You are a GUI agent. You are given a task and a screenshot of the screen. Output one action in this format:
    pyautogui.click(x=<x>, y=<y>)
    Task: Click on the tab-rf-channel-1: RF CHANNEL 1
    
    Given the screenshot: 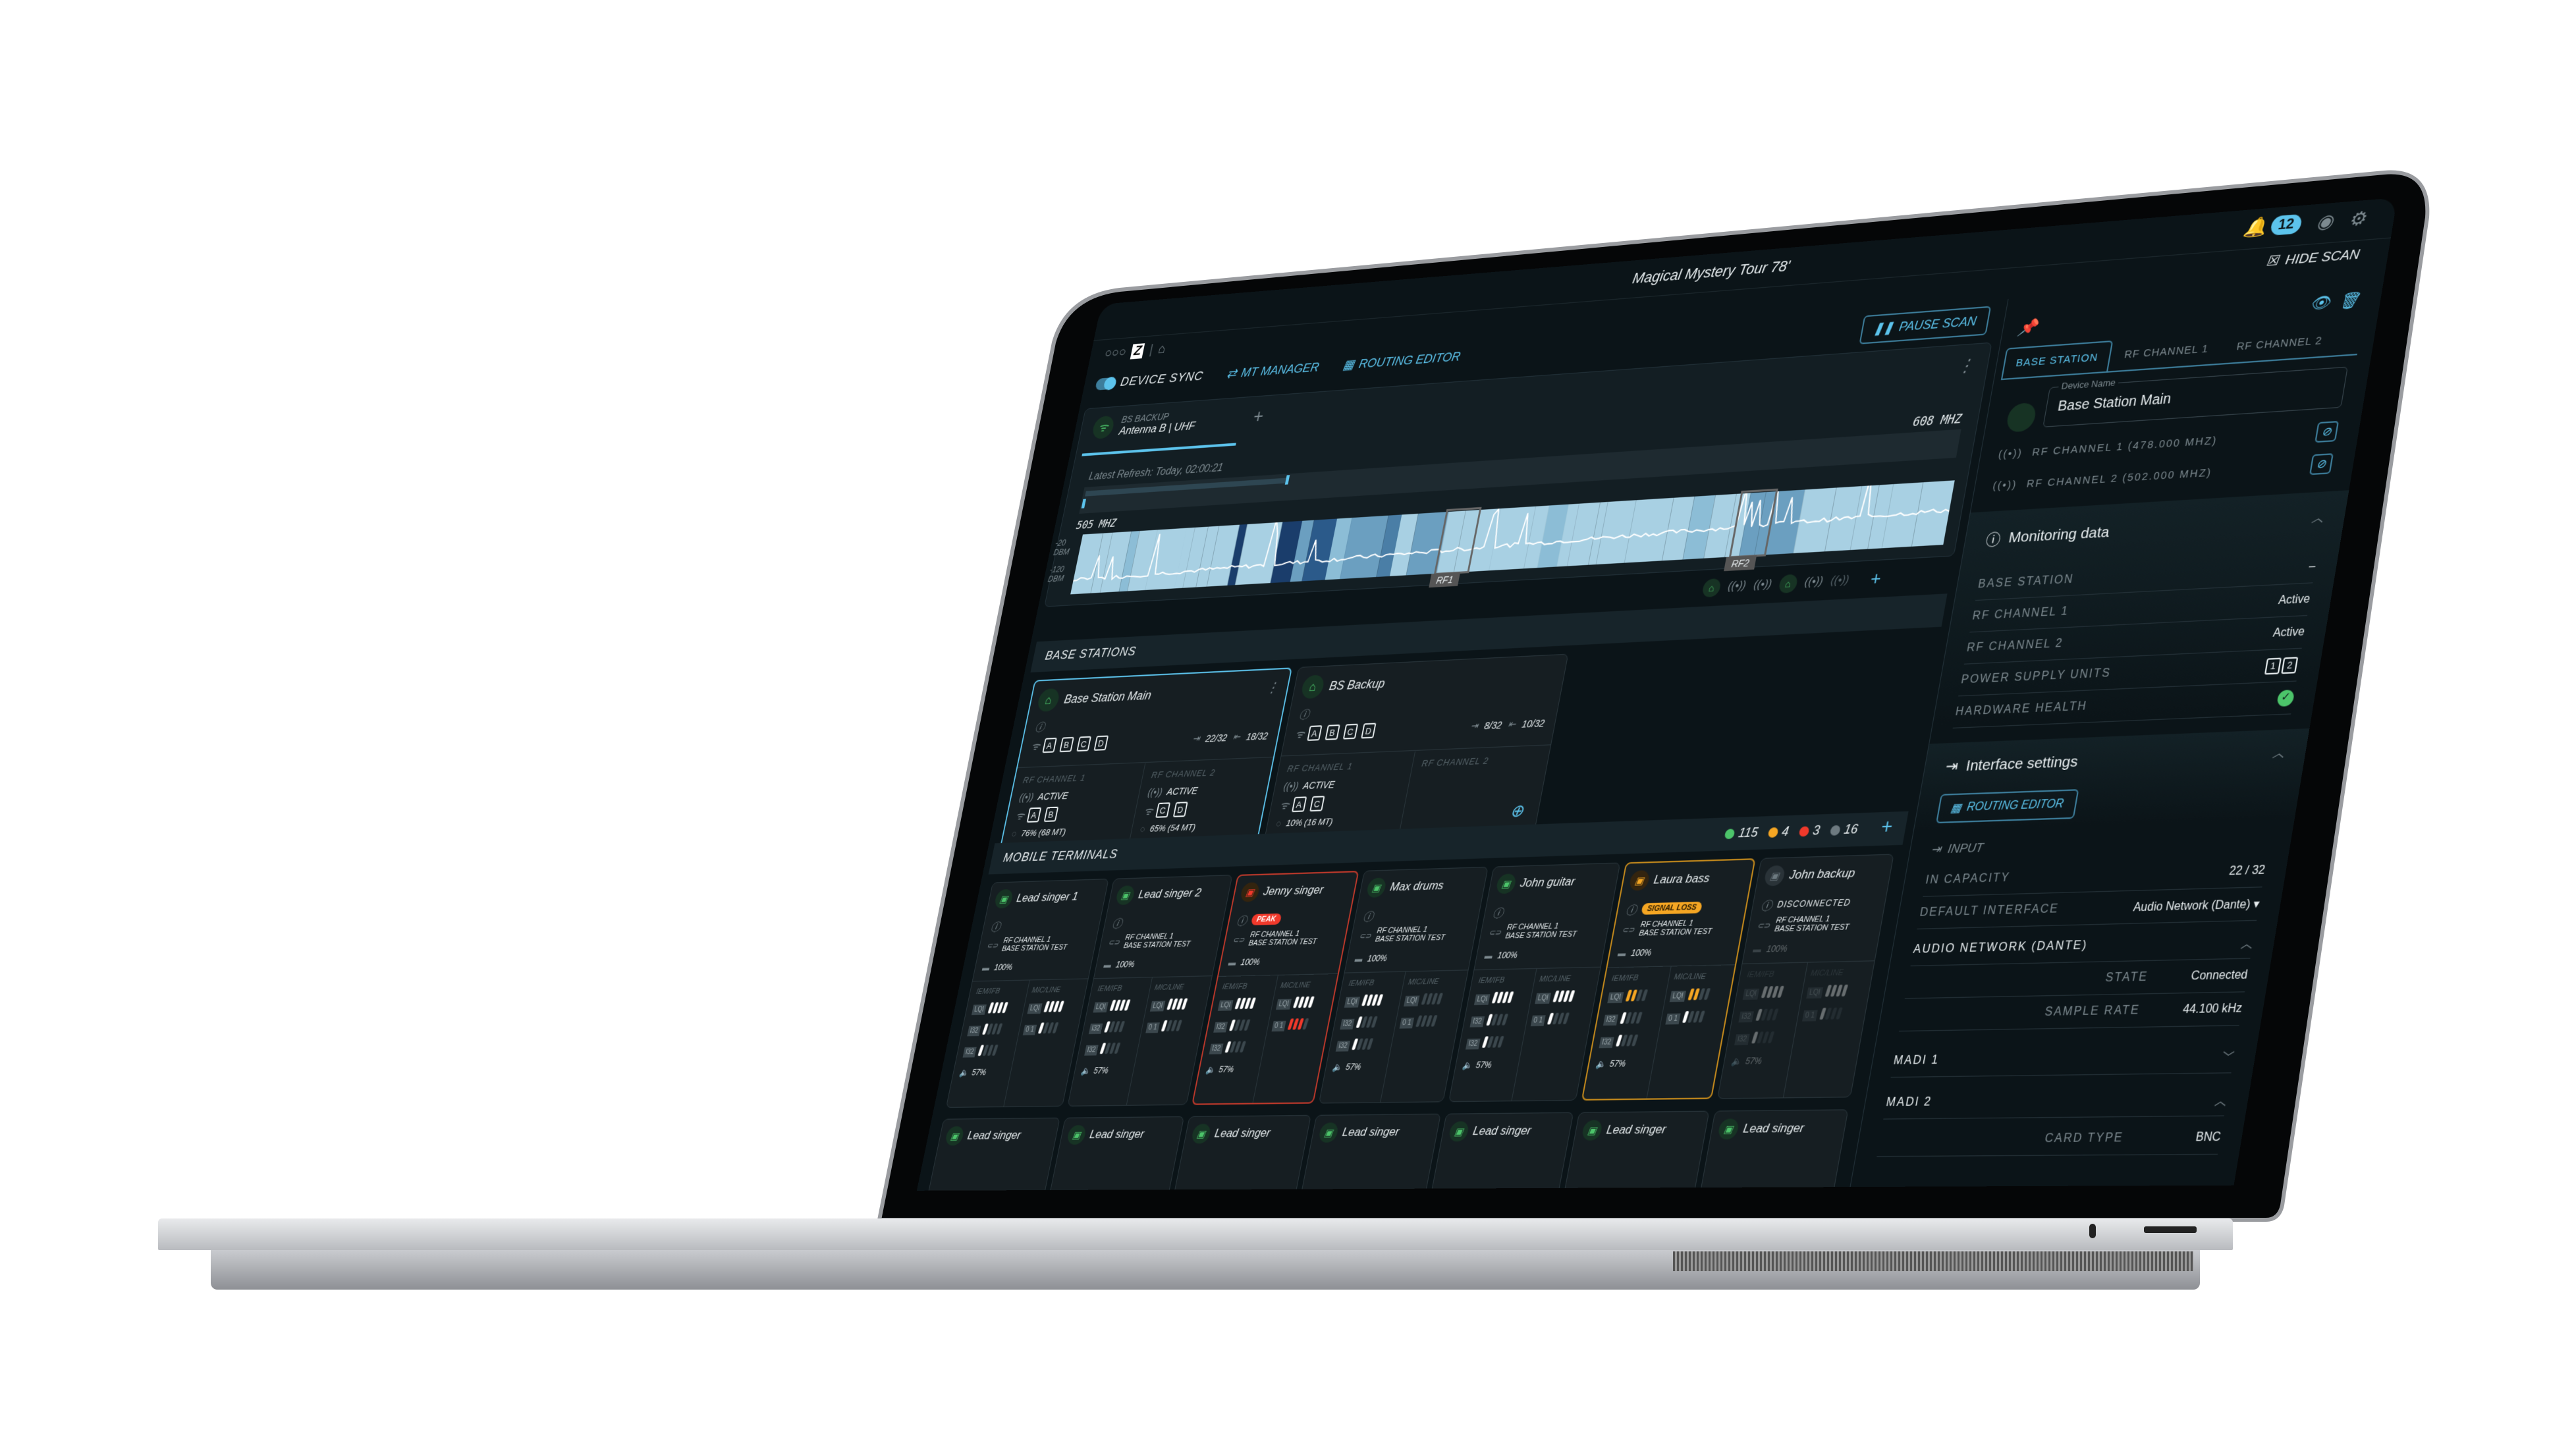 What is the action you would take?
    pyautogui.click(x=2166, y=352)
    